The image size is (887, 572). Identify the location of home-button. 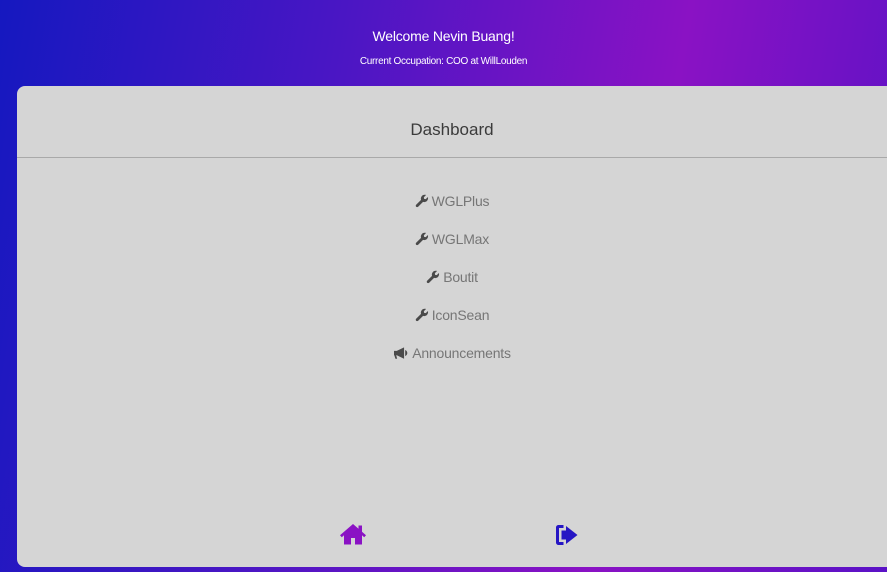
(353, 534).